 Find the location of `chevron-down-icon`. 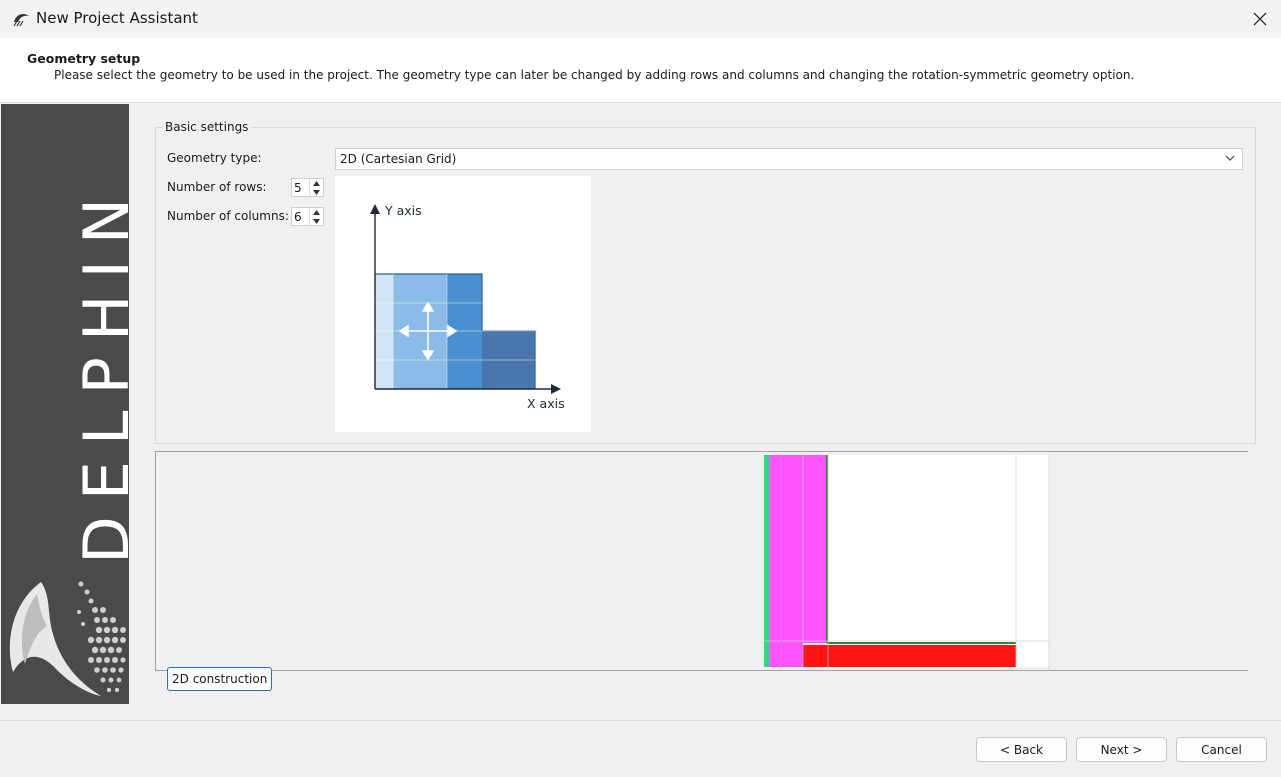

chevron-down-icon is located at coordinates (1230, 158).